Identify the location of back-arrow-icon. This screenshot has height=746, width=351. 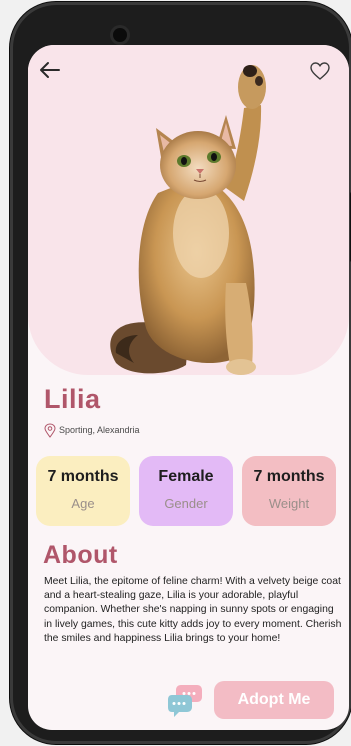
(50, 70).